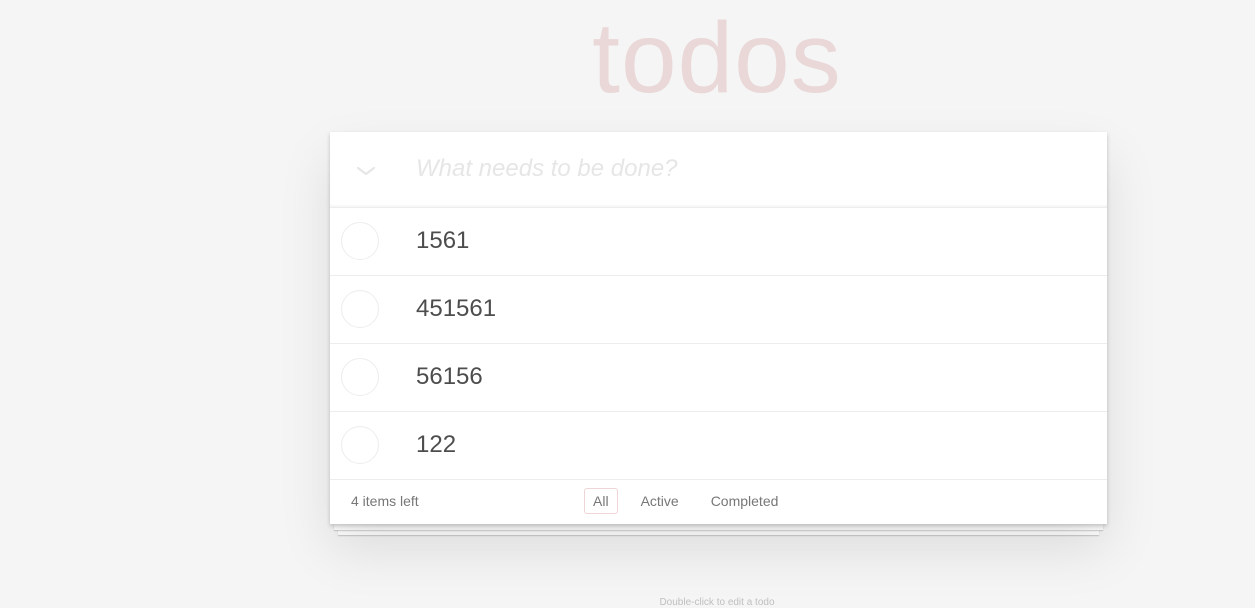 This screenshot has width=1255, height=608. What do you see at coordinates (718, 378) in the screenshot?
I see `todo-item: 56156` at bounding box center [718, 378].